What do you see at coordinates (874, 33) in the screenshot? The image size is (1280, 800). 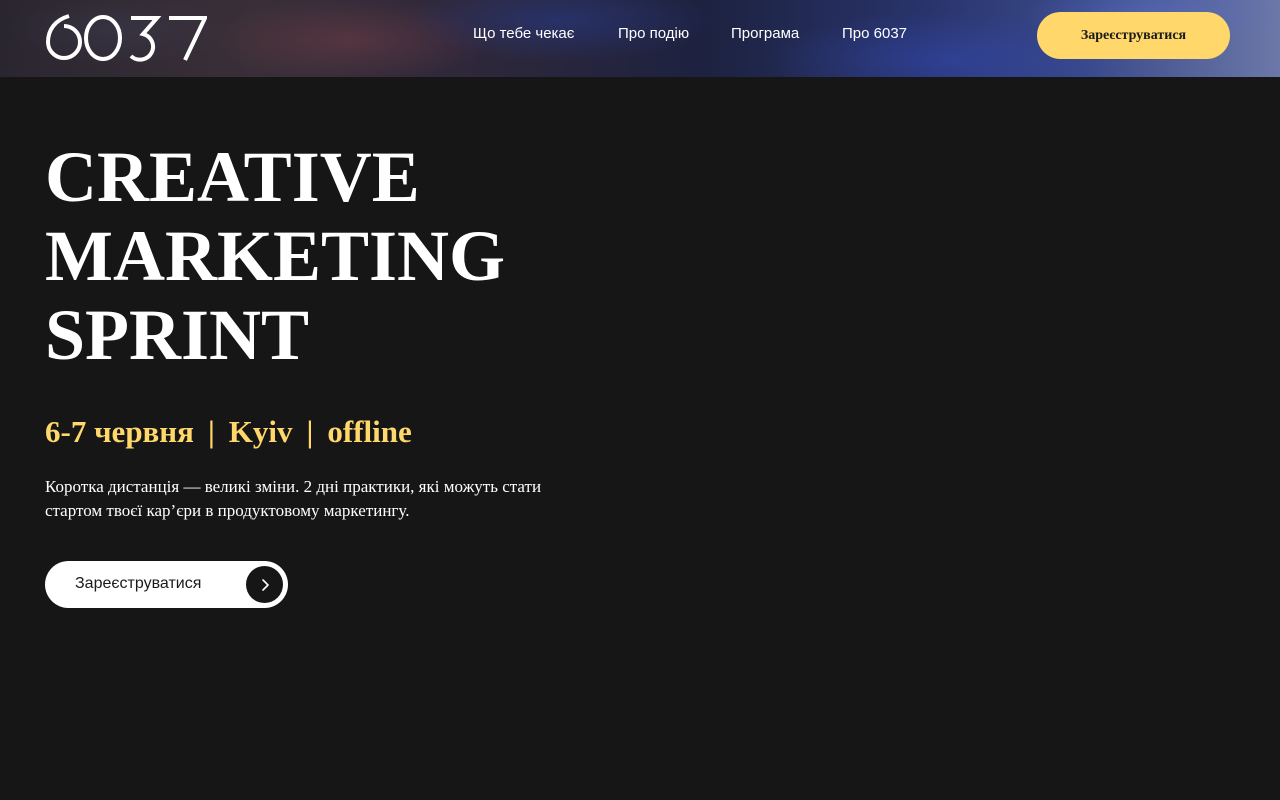 I see `nav-item-about-6037: Про 6037` at bounding box center [874, 33].